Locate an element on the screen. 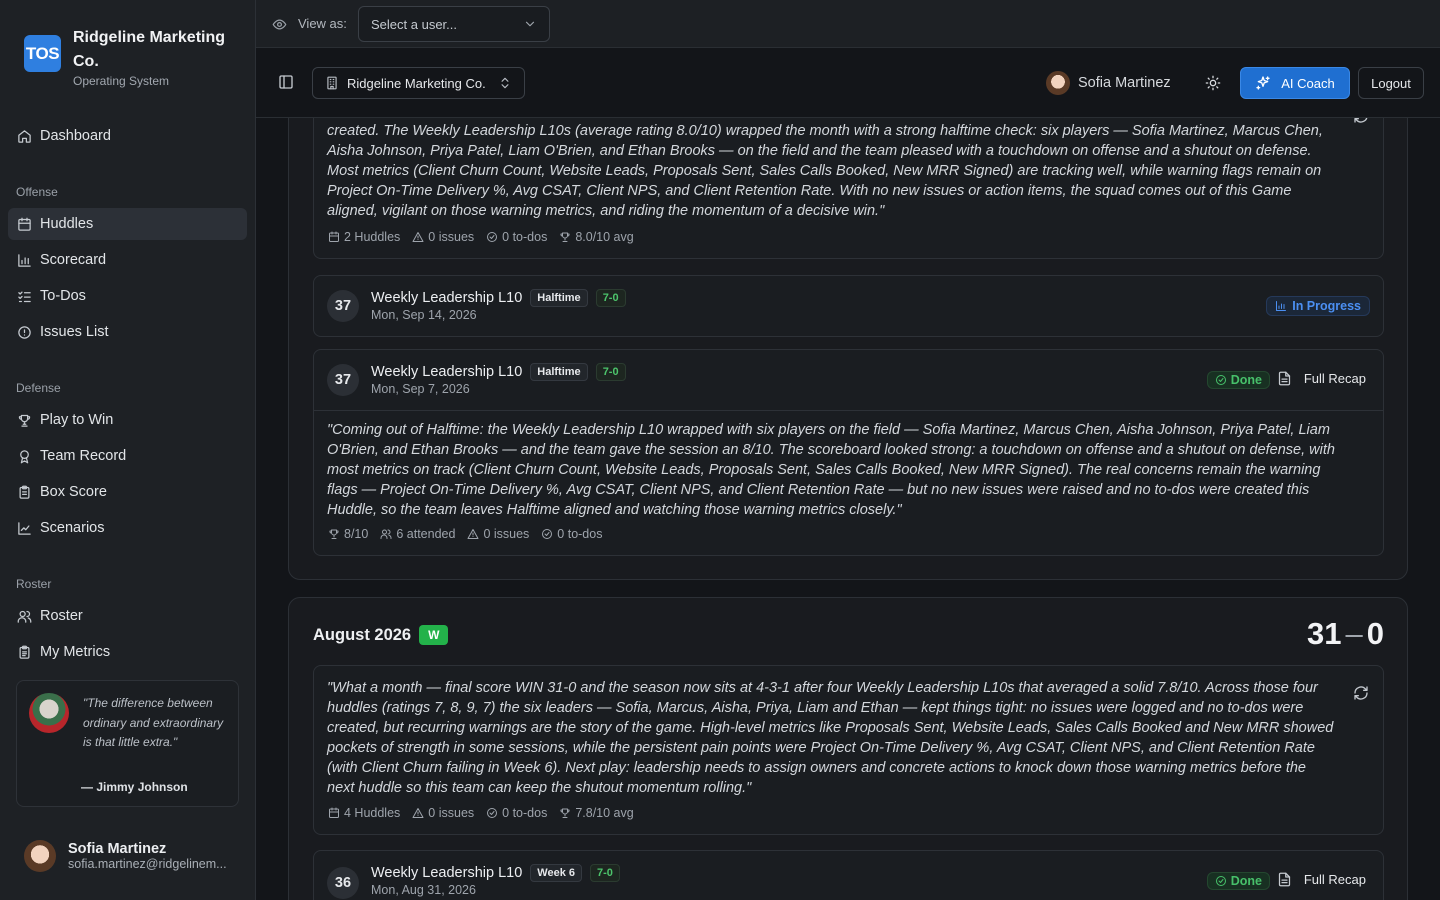 The height and width of the screenshot is (900, 1440). alert-circle-icon is located at coordinates (24, 332).